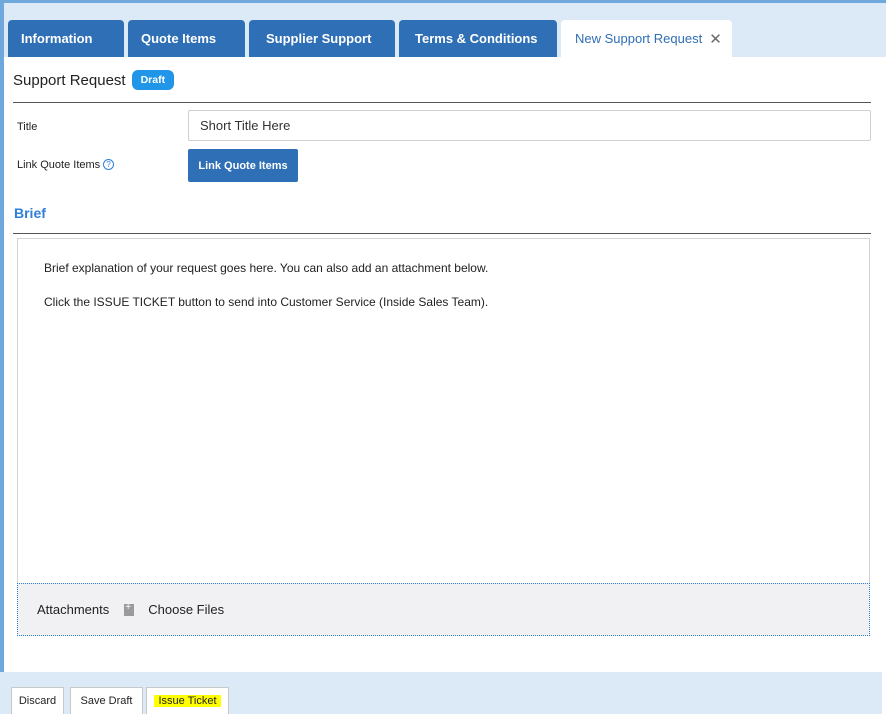  What do you see at coordinates (186, 609) in the screenshot?
I see `choose-files-button: Choose Files` at bounding box center [186, 609].